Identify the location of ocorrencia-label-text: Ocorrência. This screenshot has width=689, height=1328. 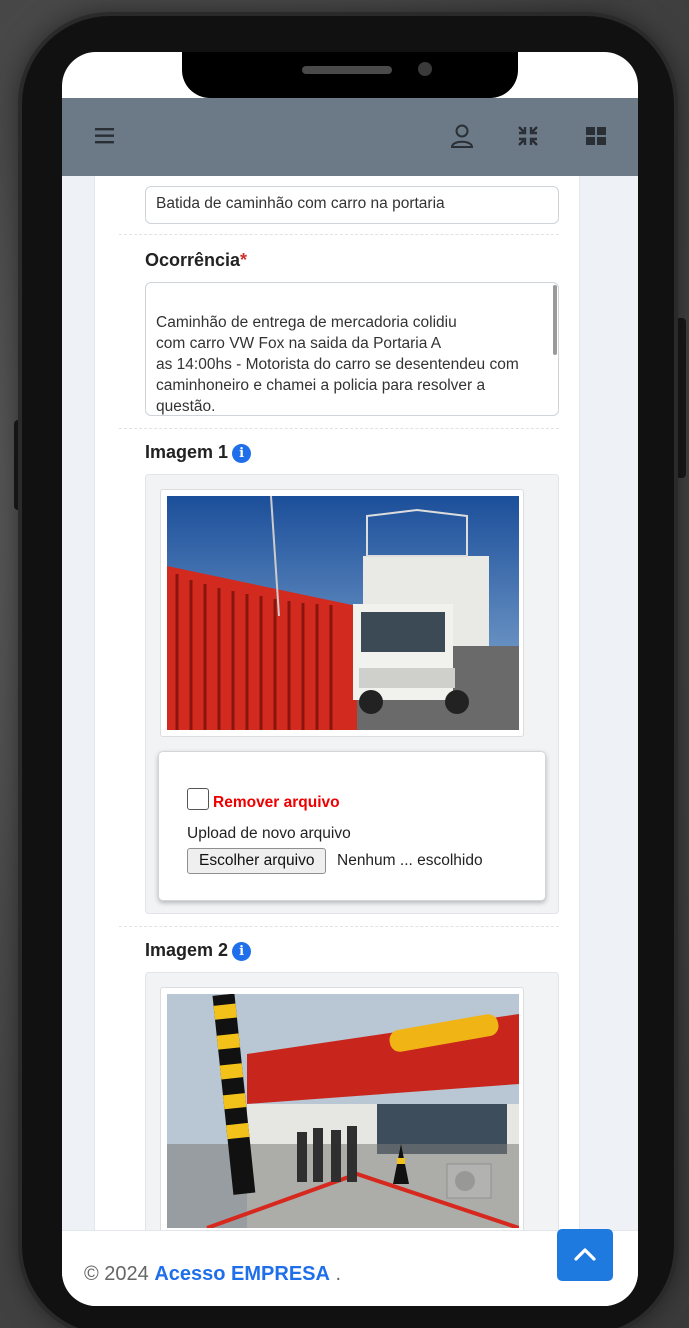
(193, 260).